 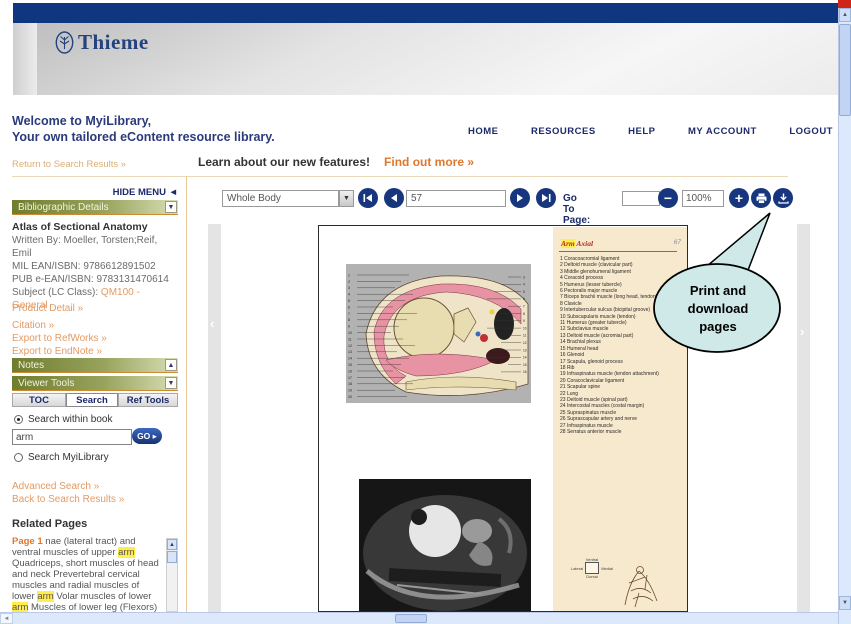 I want to click on svg-text: 7, so click(x=524, y=307).